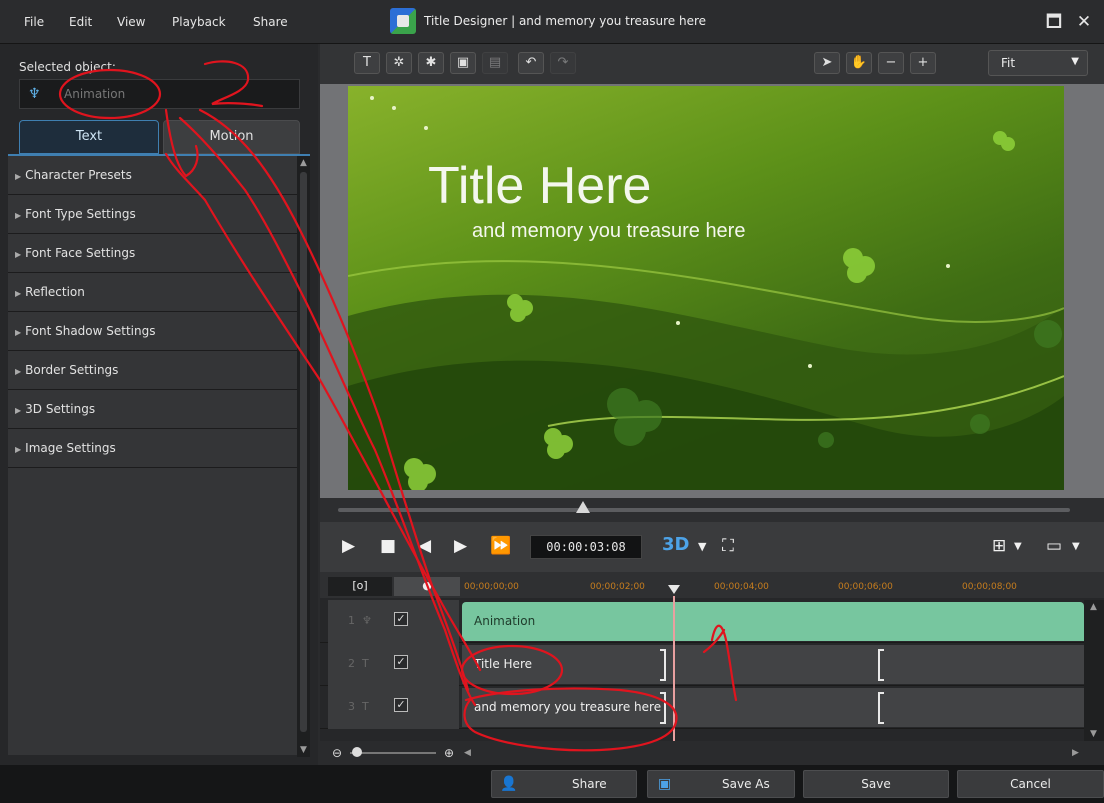  What do you see at coordinates (876, 784) in the screenshot?
I see `save-button: Save` at bounding box center [876, 784].